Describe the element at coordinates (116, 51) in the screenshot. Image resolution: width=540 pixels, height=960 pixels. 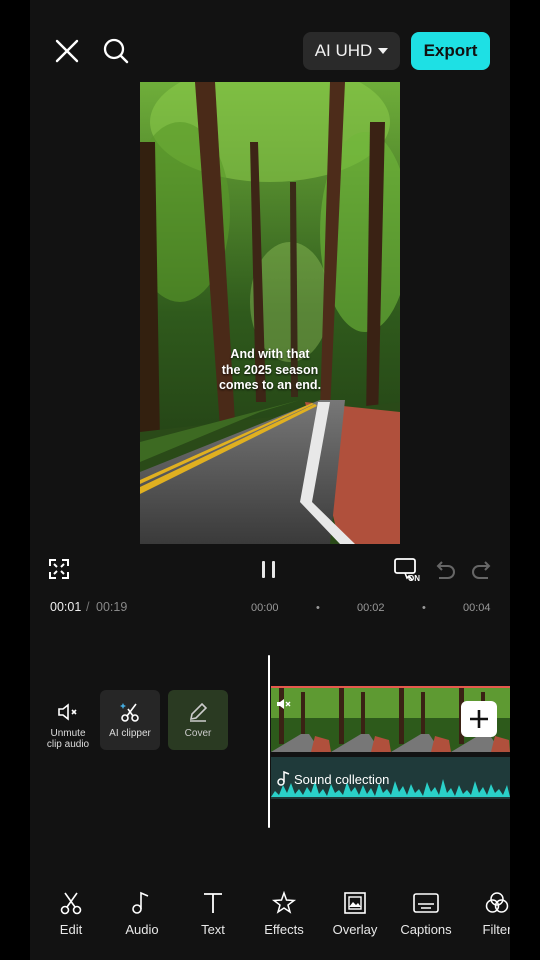
I see `search-icon` at that location.